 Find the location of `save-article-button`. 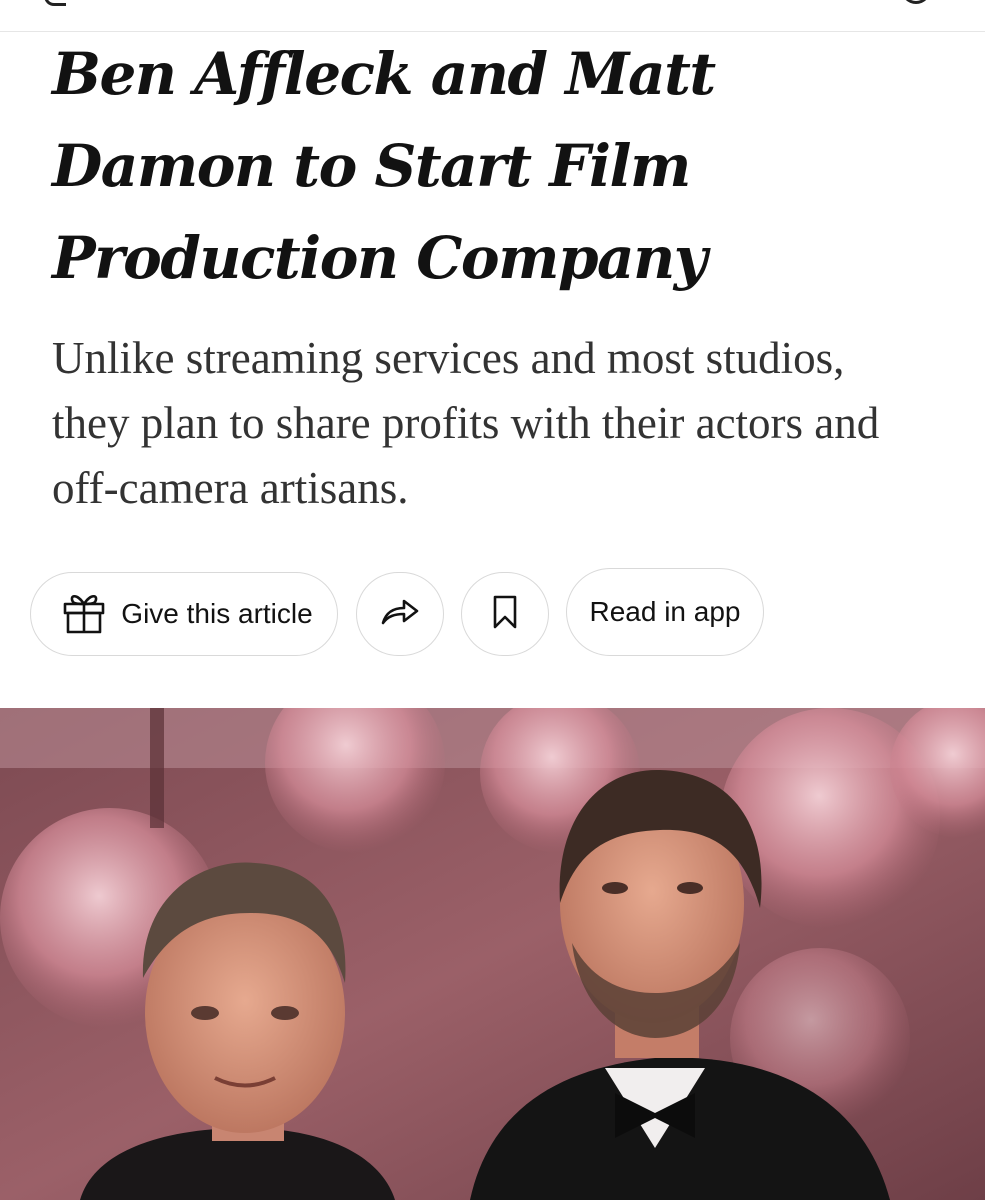

save-article-button is located at coordinates (505, 614).